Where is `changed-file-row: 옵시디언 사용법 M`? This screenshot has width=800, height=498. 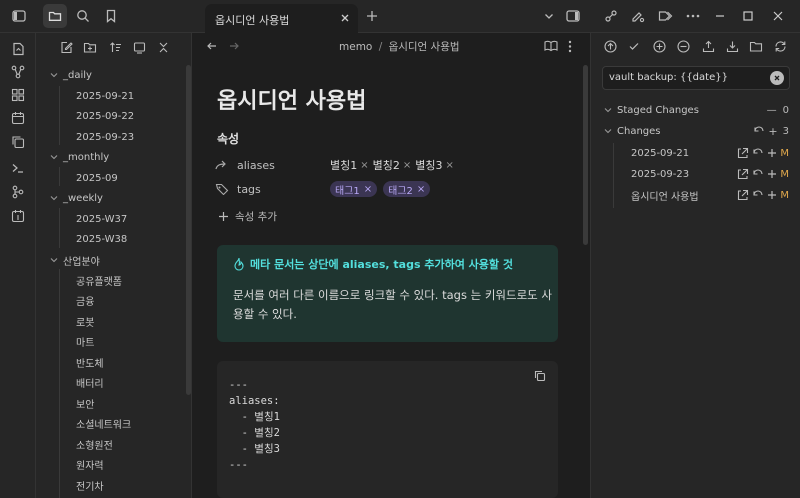
changed-file-row: 옵시디언 사용법 M is located at coordinates (710, 195).